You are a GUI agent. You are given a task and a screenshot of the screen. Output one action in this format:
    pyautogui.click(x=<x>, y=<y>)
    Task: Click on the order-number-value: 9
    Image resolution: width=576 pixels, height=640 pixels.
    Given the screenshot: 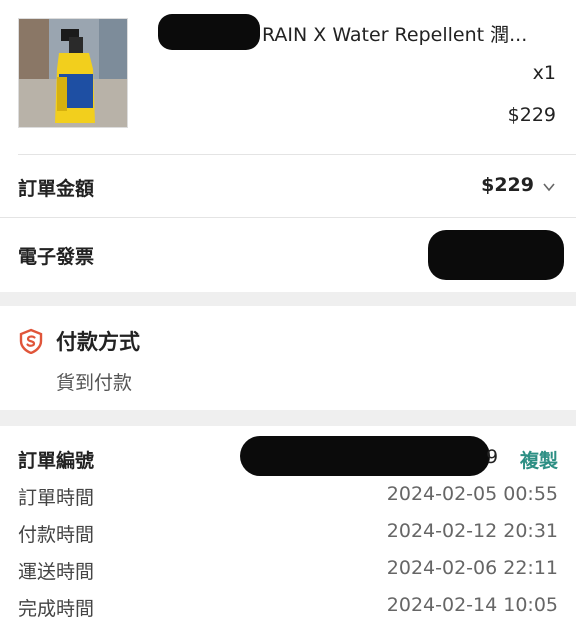 What is the action you would take?
    pyautogui.click(x=492, y=457)
    